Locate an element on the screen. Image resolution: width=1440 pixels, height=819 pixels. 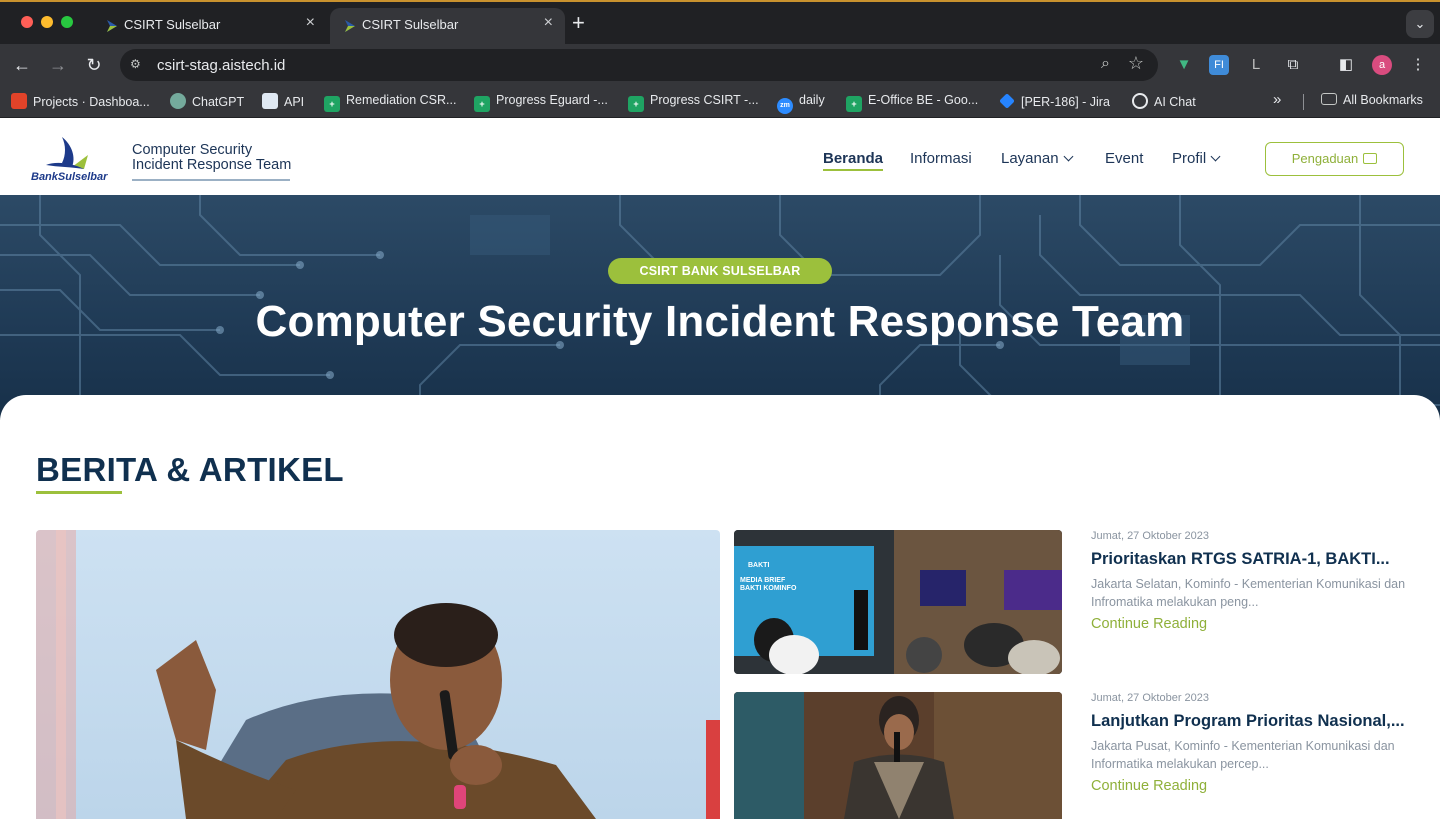
extension-fi-icon: FI is located at coordinates (1219, 65).